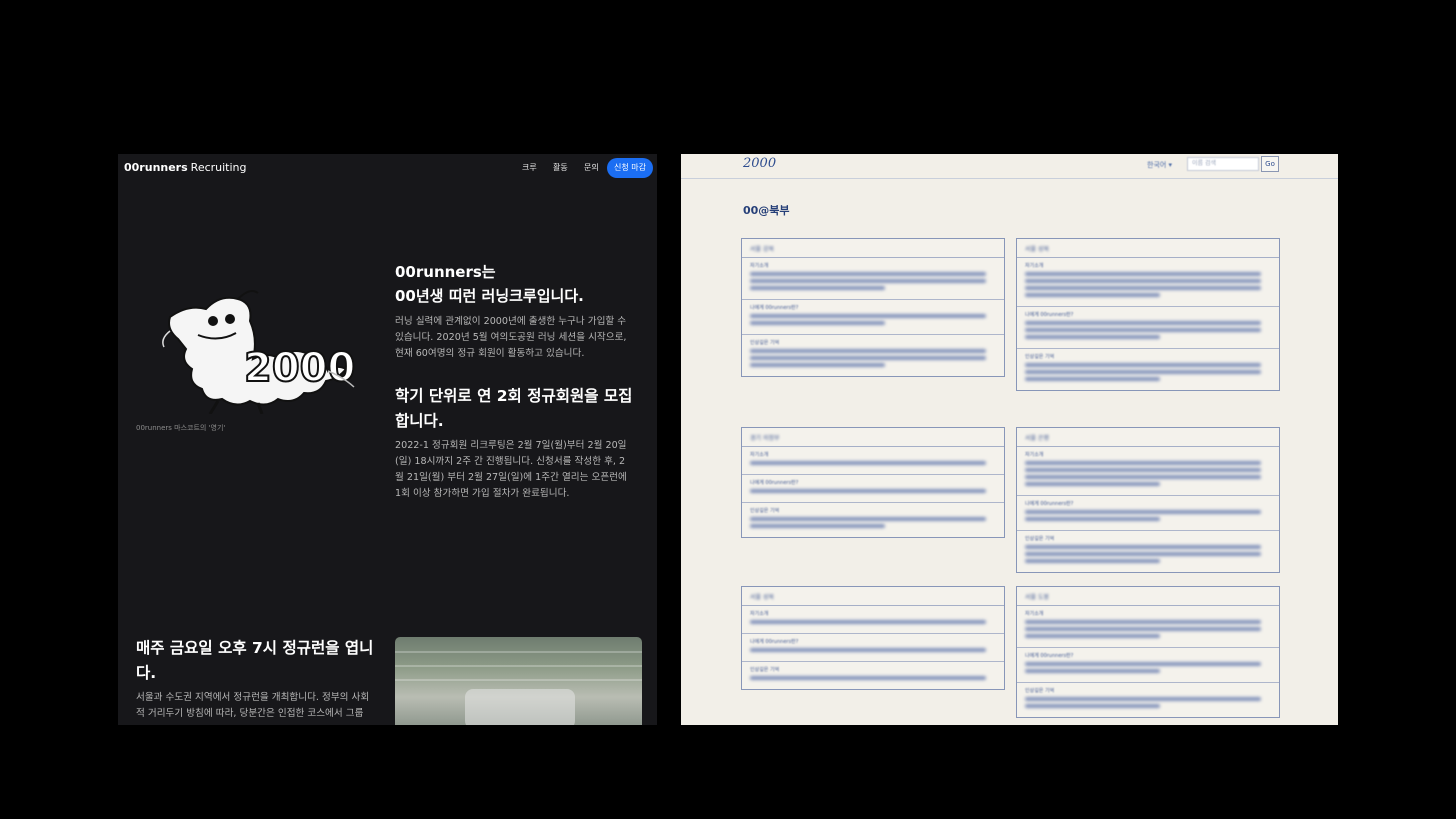 This screenshot has width=1456, height=819. Describe the element at coordinates (762, 597) in the screenshot. I see `member-card-title: 서울 성북` at that location.